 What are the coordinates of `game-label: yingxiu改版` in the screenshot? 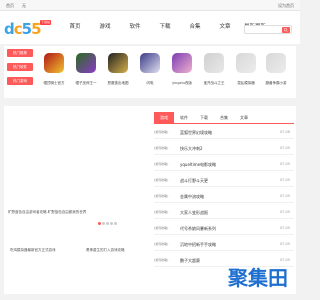 It's located at (182, 83).